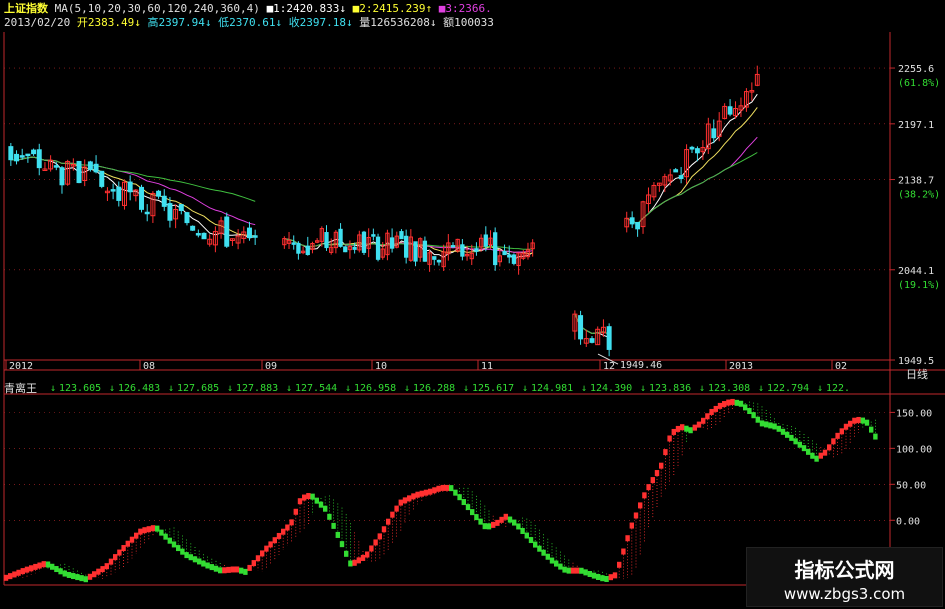 The width and height of the screenshot is (945, 609). What do you see at coordinates (80, 388) in the screenshot?
I see `value-label: 123.605` at bounding box center [80, 388].